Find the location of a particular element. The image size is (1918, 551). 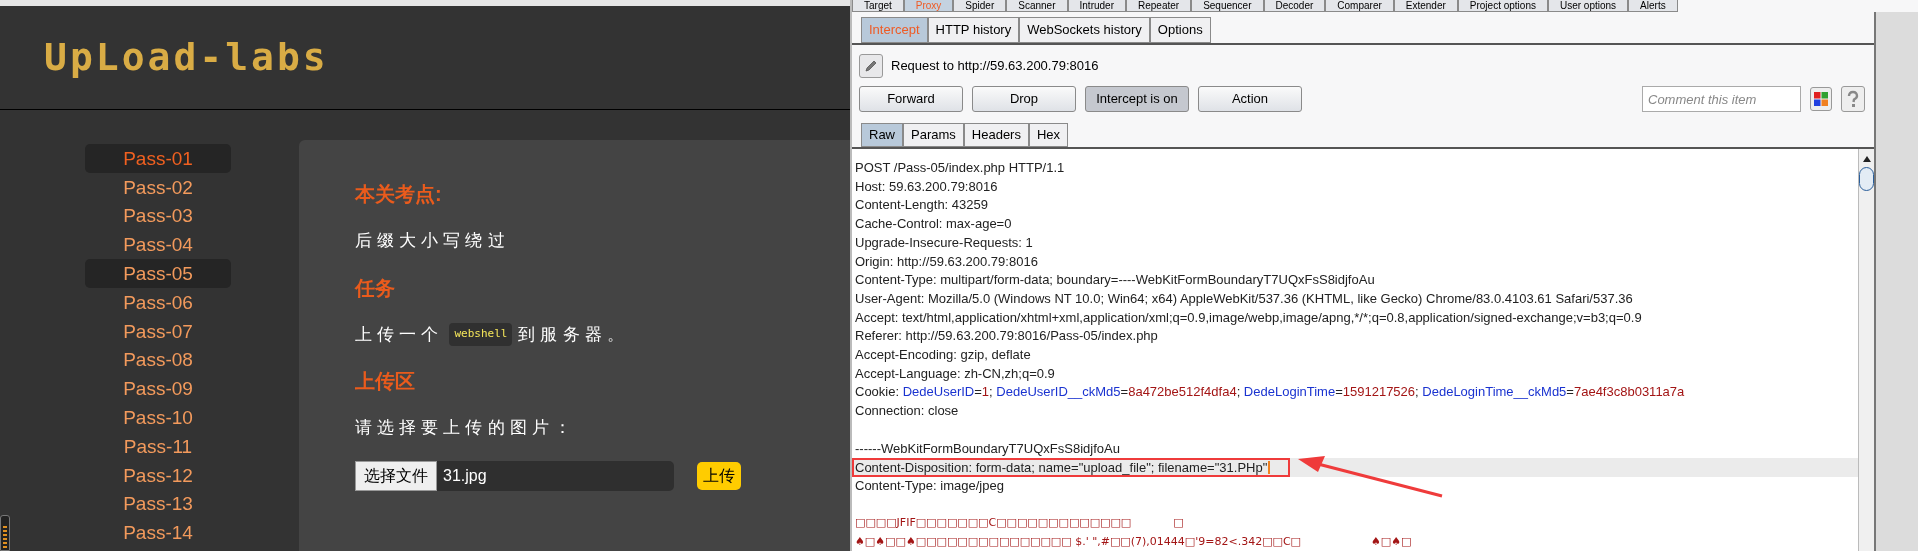

paragraph: 上传一个 is located at coordinates (399, 334).